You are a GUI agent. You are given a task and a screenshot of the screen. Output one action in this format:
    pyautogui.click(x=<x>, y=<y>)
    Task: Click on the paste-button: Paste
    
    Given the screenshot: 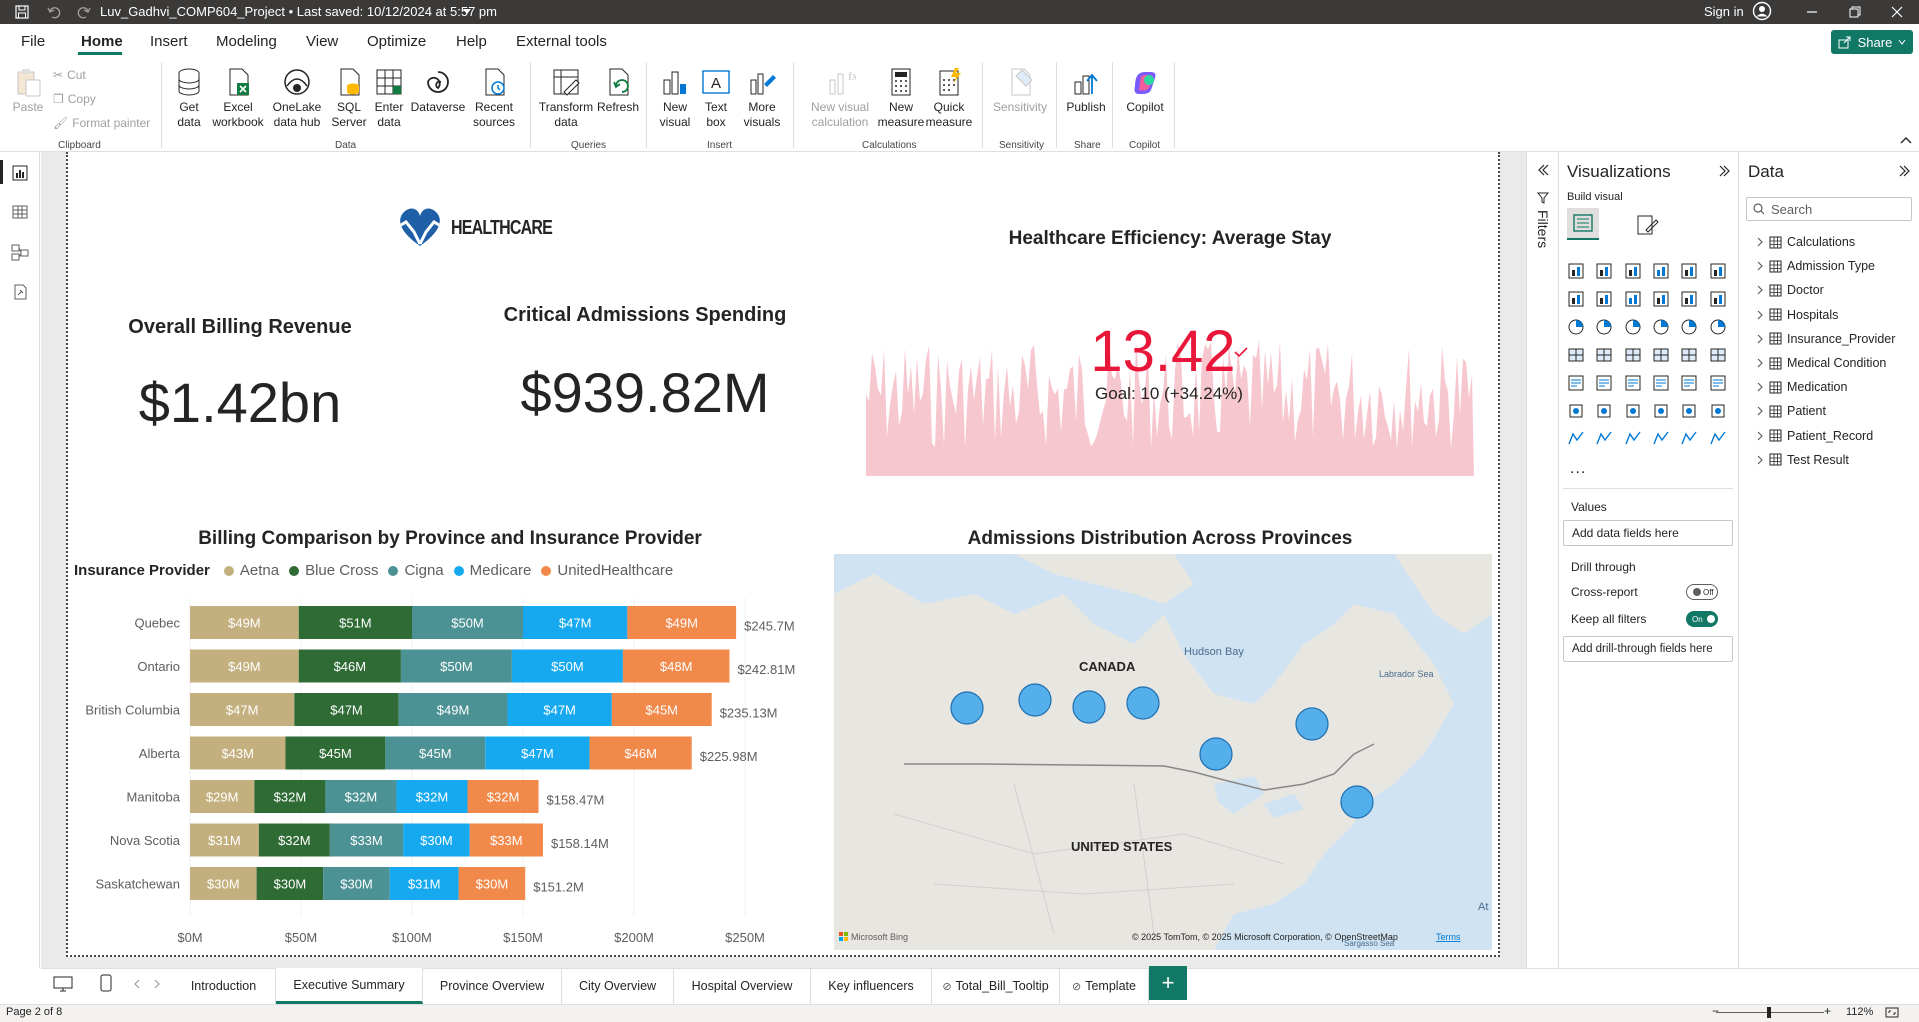 What is the action you would take?
    pyautogui.click(x=28, y=90)
    